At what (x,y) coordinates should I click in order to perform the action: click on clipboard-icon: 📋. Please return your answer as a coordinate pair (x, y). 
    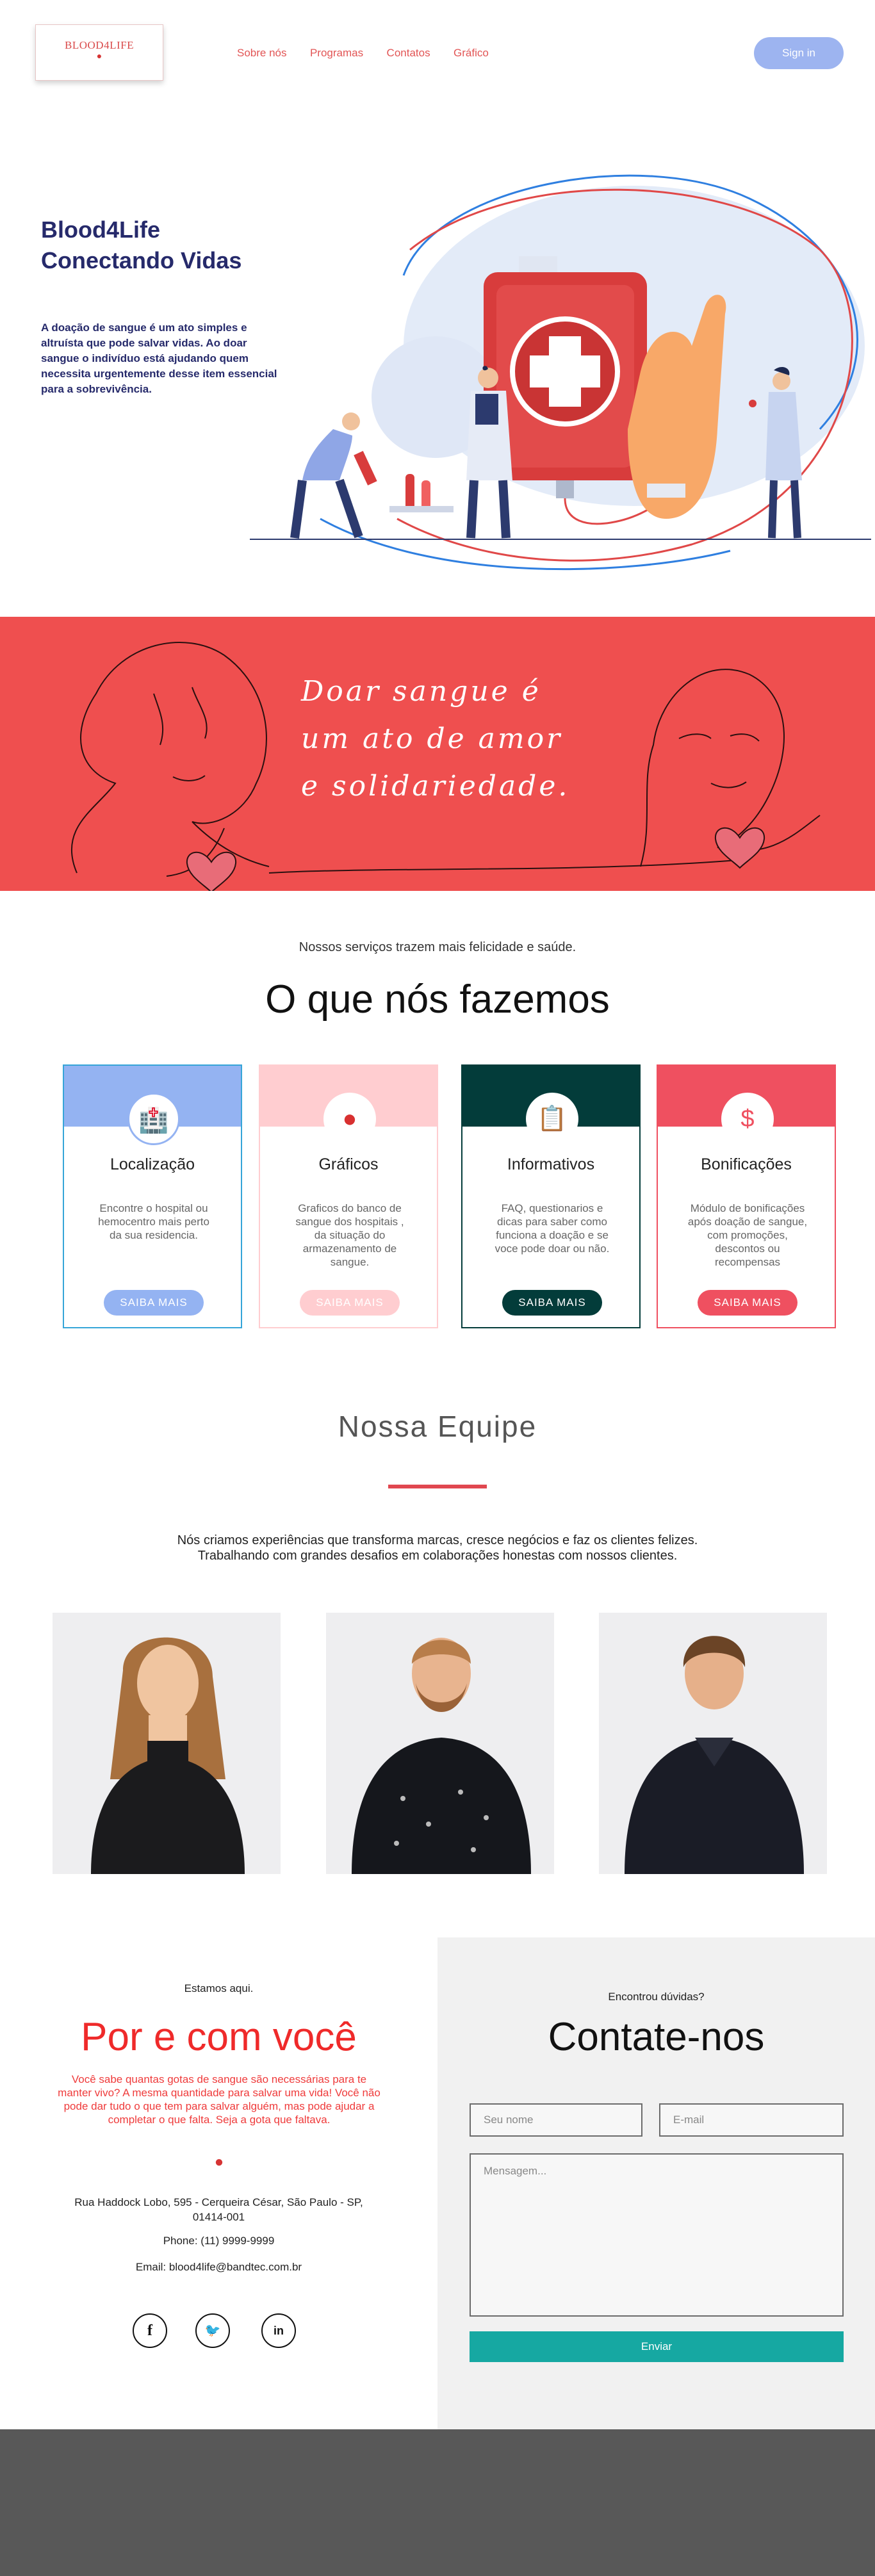
    Looking at the image, I should click on (552, 1119).